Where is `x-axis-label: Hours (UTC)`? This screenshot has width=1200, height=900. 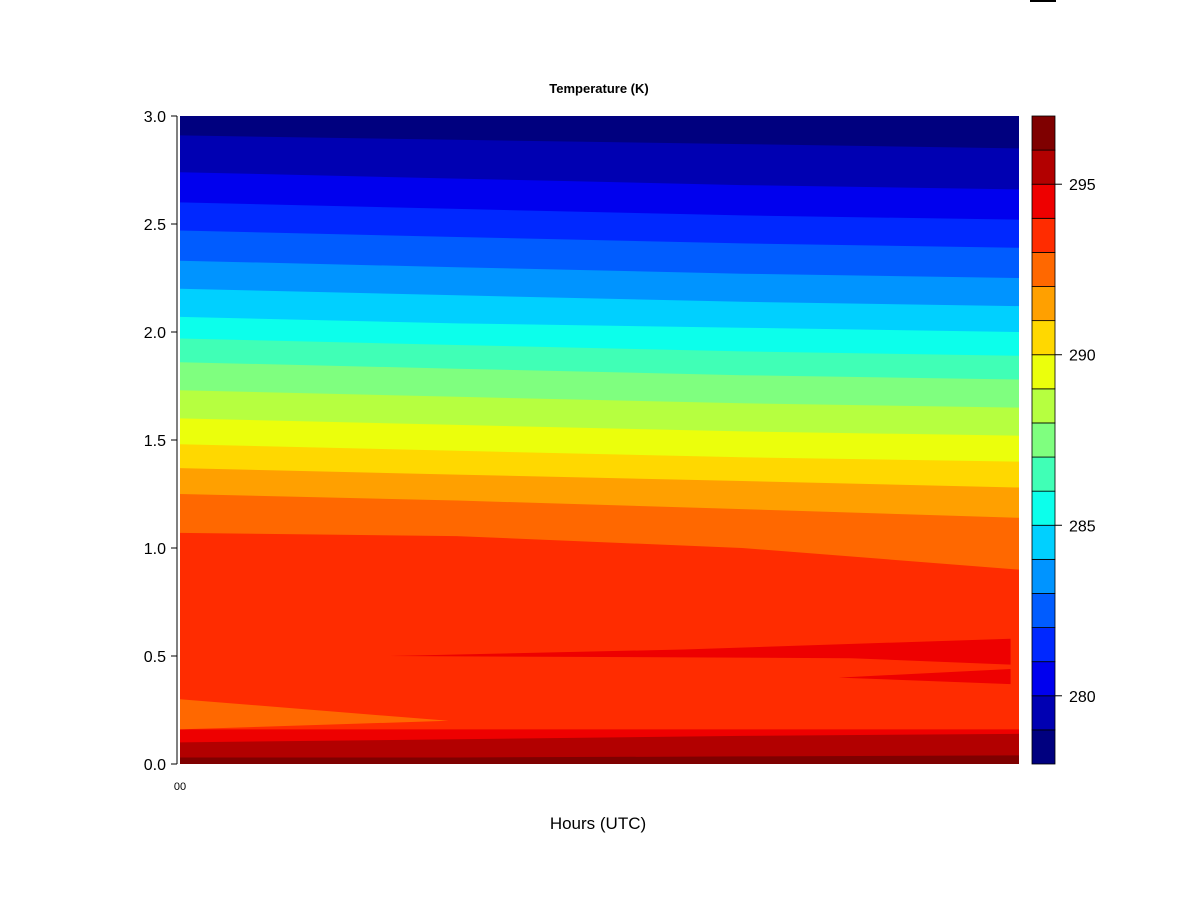
x-axis-label: Hours (UTC) is located at coordinates (598, 823).